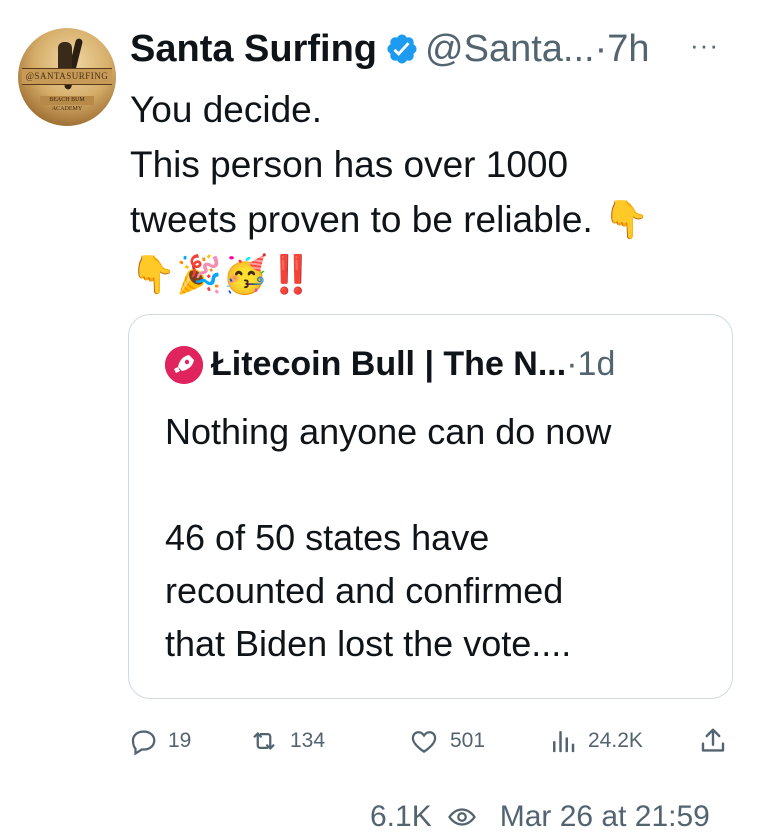 This screenshot has height=839, width=769. Describe the element at coordinates (253, 49) in the screenshot. I see `author-name: Santa Surfing` at that location.